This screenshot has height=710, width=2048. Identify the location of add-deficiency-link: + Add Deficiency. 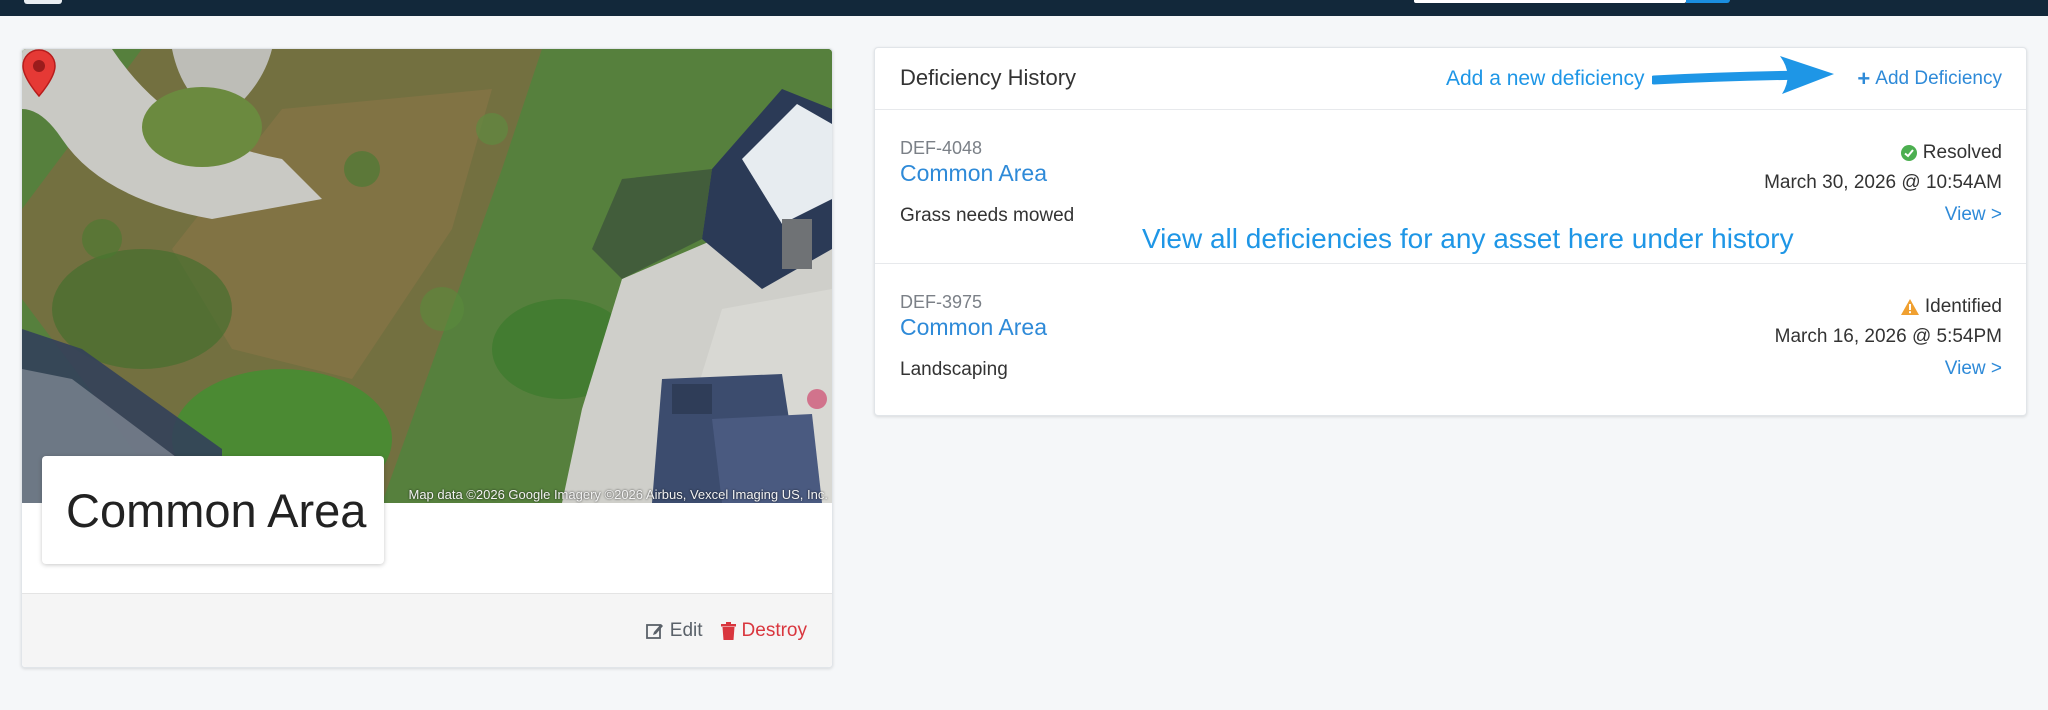
(1929, 79).